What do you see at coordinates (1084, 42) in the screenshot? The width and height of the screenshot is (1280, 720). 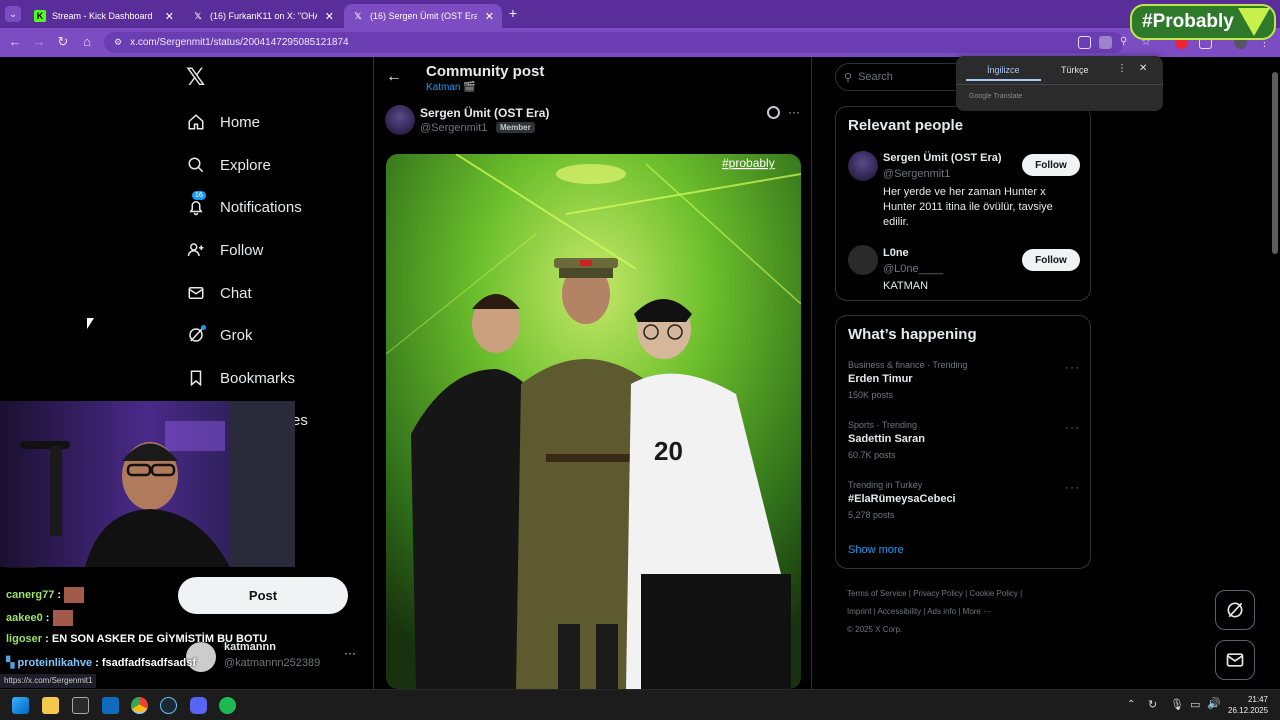 I see `install-app-icon` at bounding box center [1084, 42].